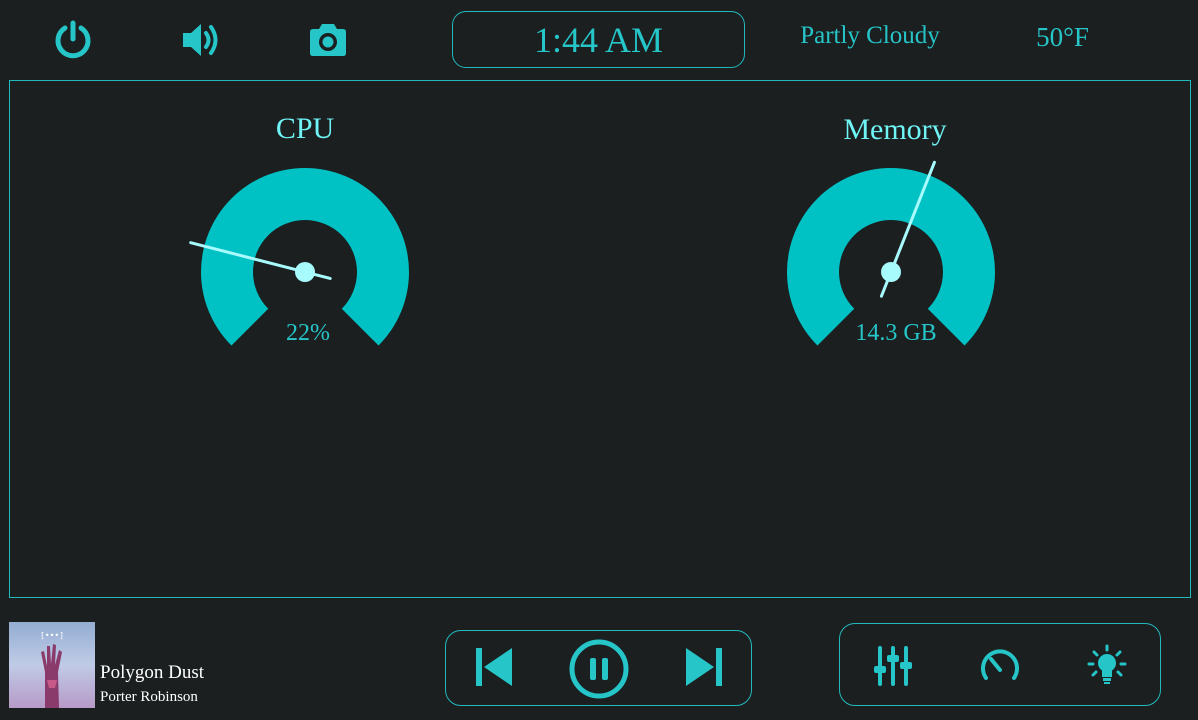 The width and height of the screenshot is (1198, 720). What do you see at coordinates (891, 272) in the screenshot?
I see `memory-gauge-hub` at bounding box center [891, 272].